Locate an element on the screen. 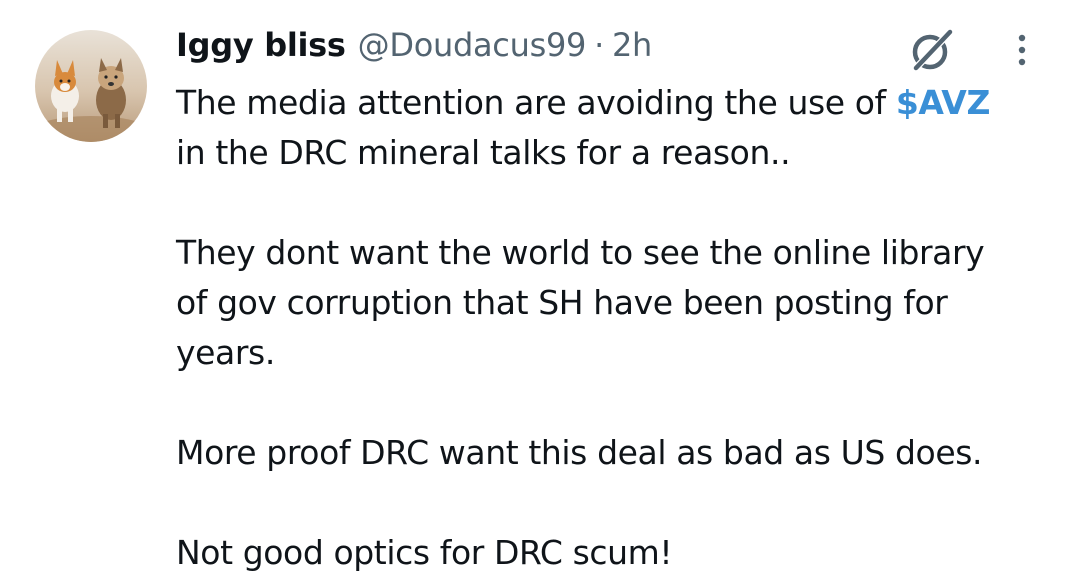 The height and width of the screenshot is (588, 1079). tweet-text-line: Not good optics for DRC scum! is located at coordinates (424, 552).